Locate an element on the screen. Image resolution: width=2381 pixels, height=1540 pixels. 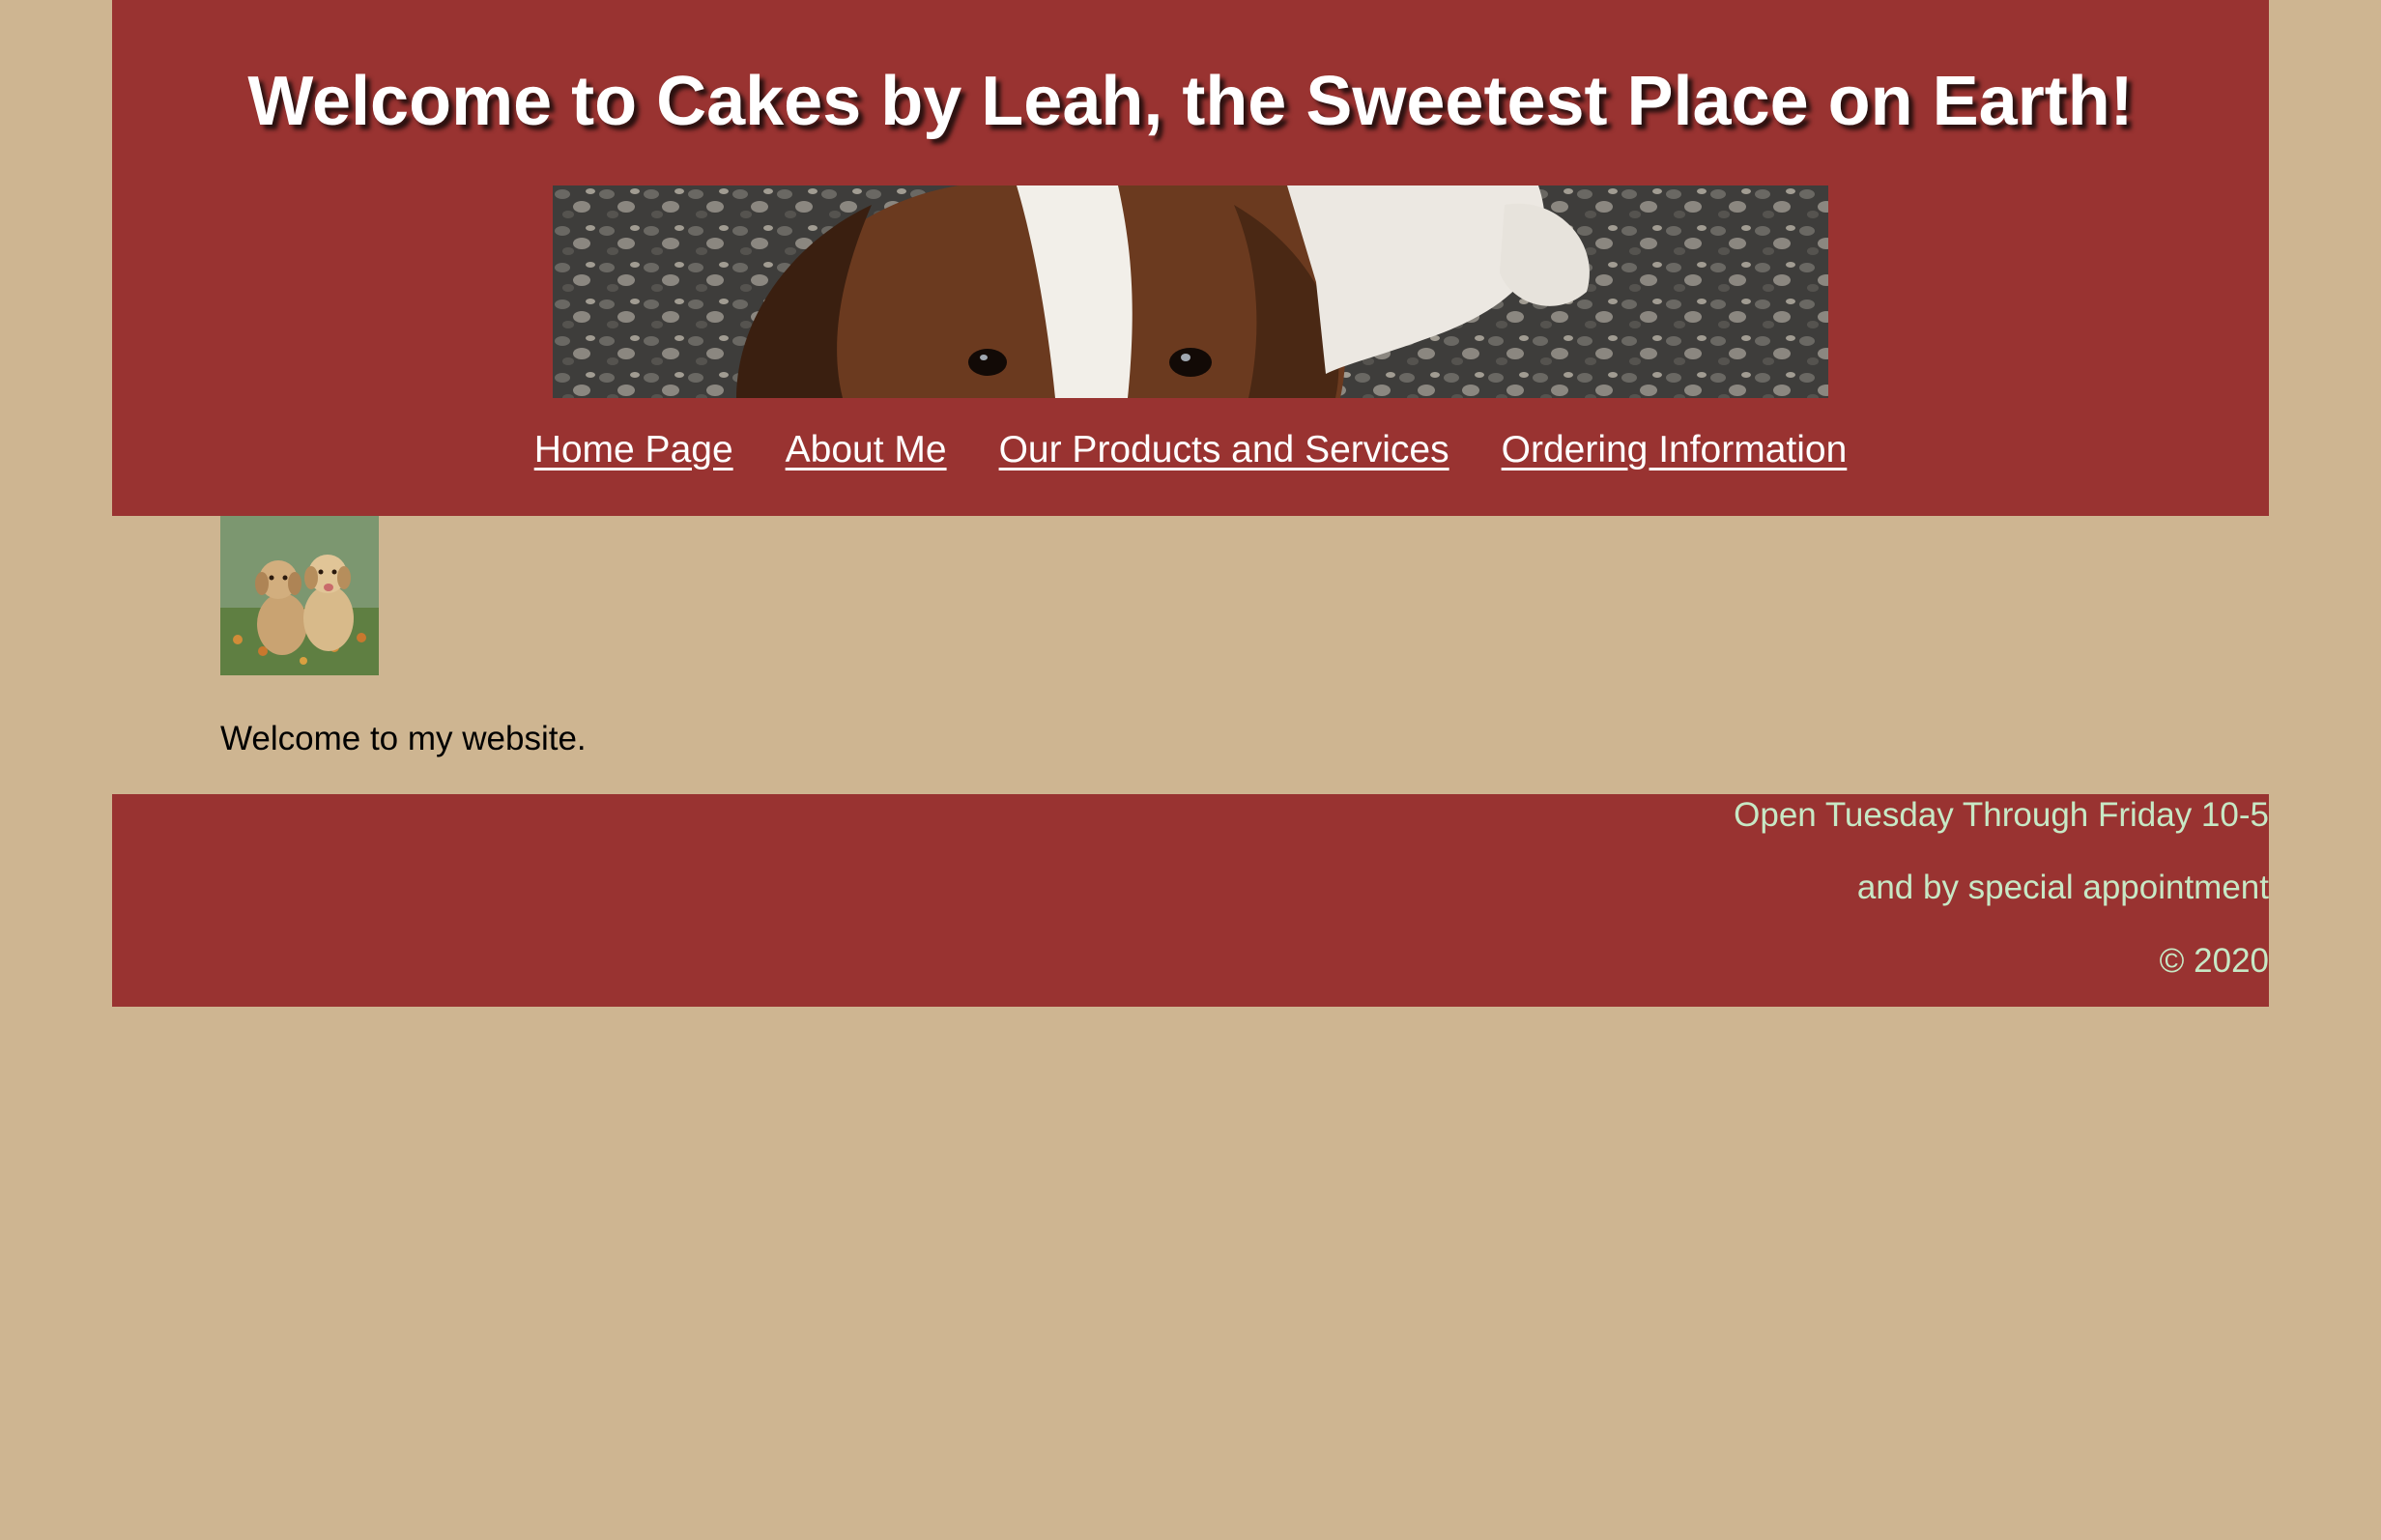
welcome-text: Welcome to my website. is located at coordinates (403, 738).